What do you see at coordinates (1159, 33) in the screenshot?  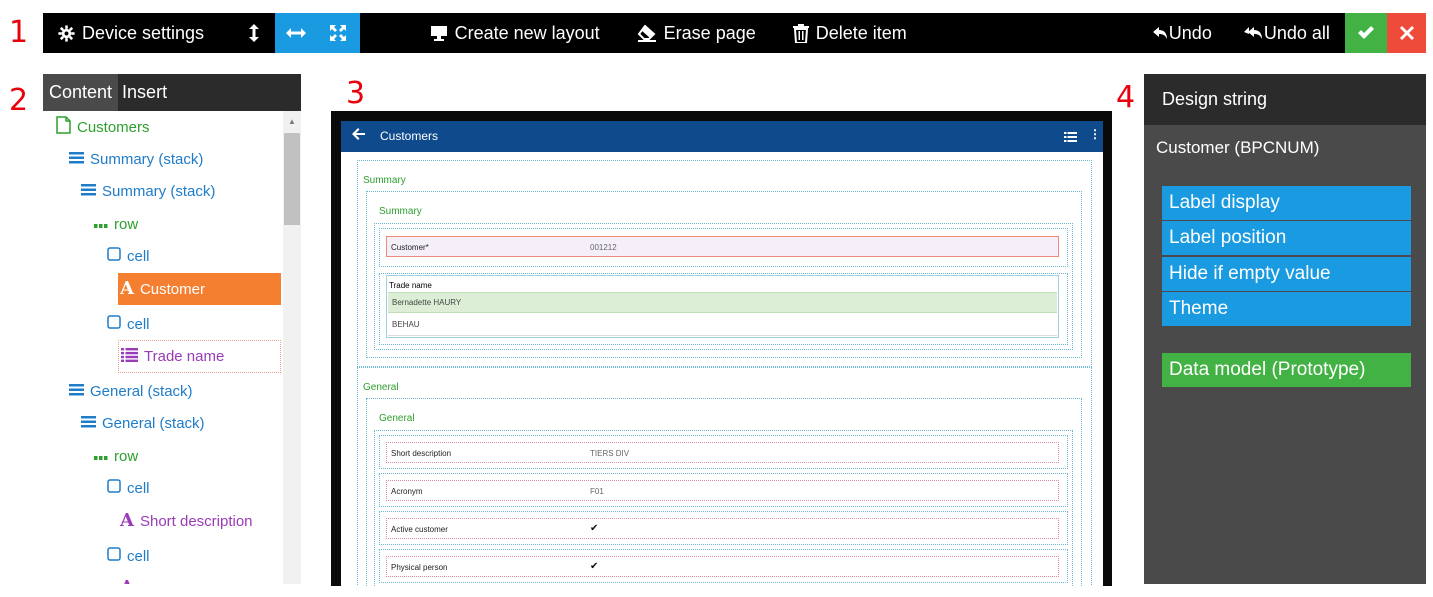 I see `undo-icon` at bounding box center [1159, 33].